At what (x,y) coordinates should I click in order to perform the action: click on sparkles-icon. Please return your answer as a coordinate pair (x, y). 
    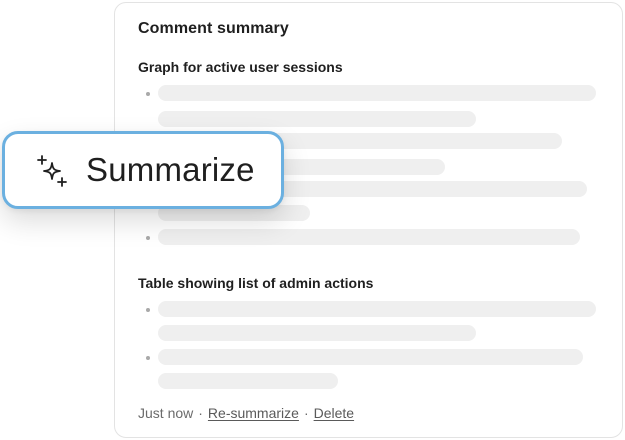
    Looking at the image, I should click on (52, 171).